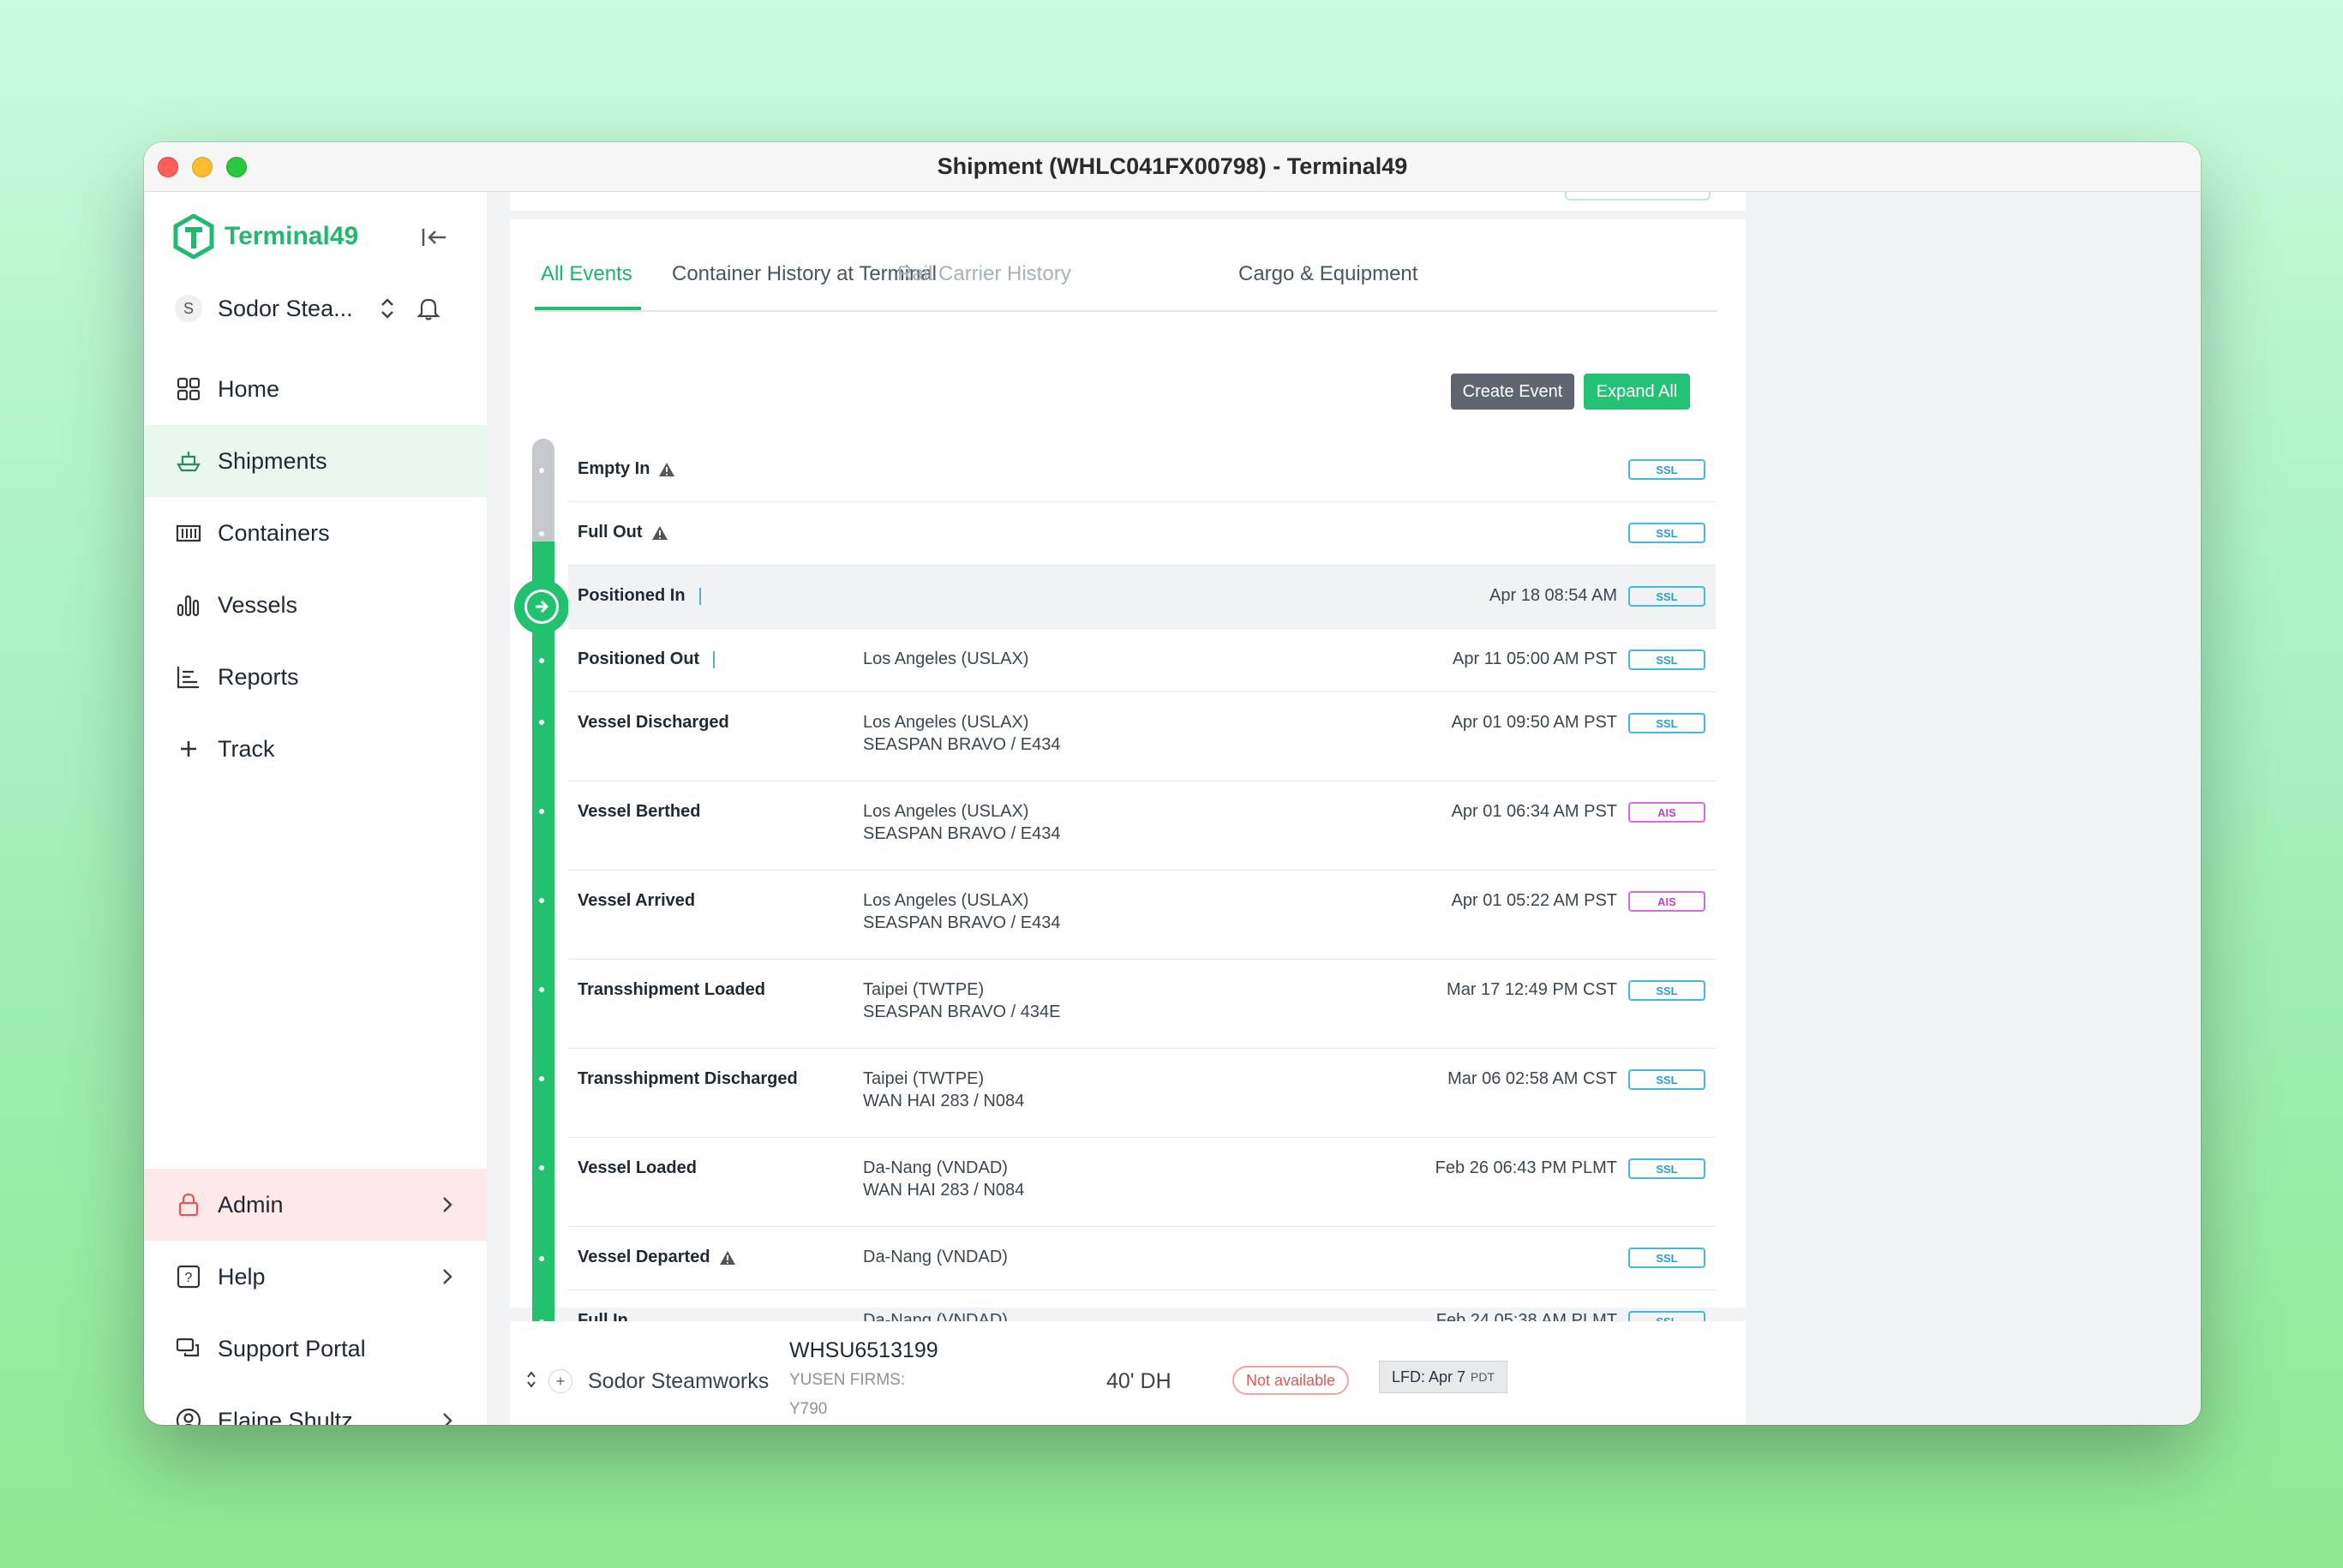 The width and height of the screenshot is (2343, 1568). I want to click on nav-reports: Reports, so click(315, 677).